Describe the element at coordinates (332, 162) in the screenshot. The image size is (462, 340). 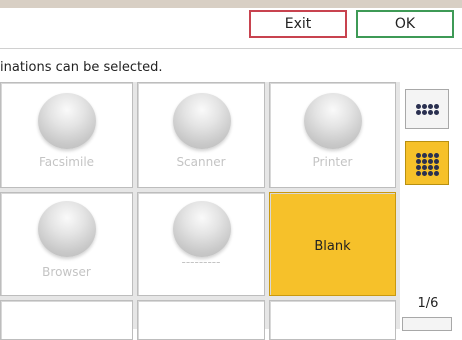
I see `tile-label: Printer` at that location.